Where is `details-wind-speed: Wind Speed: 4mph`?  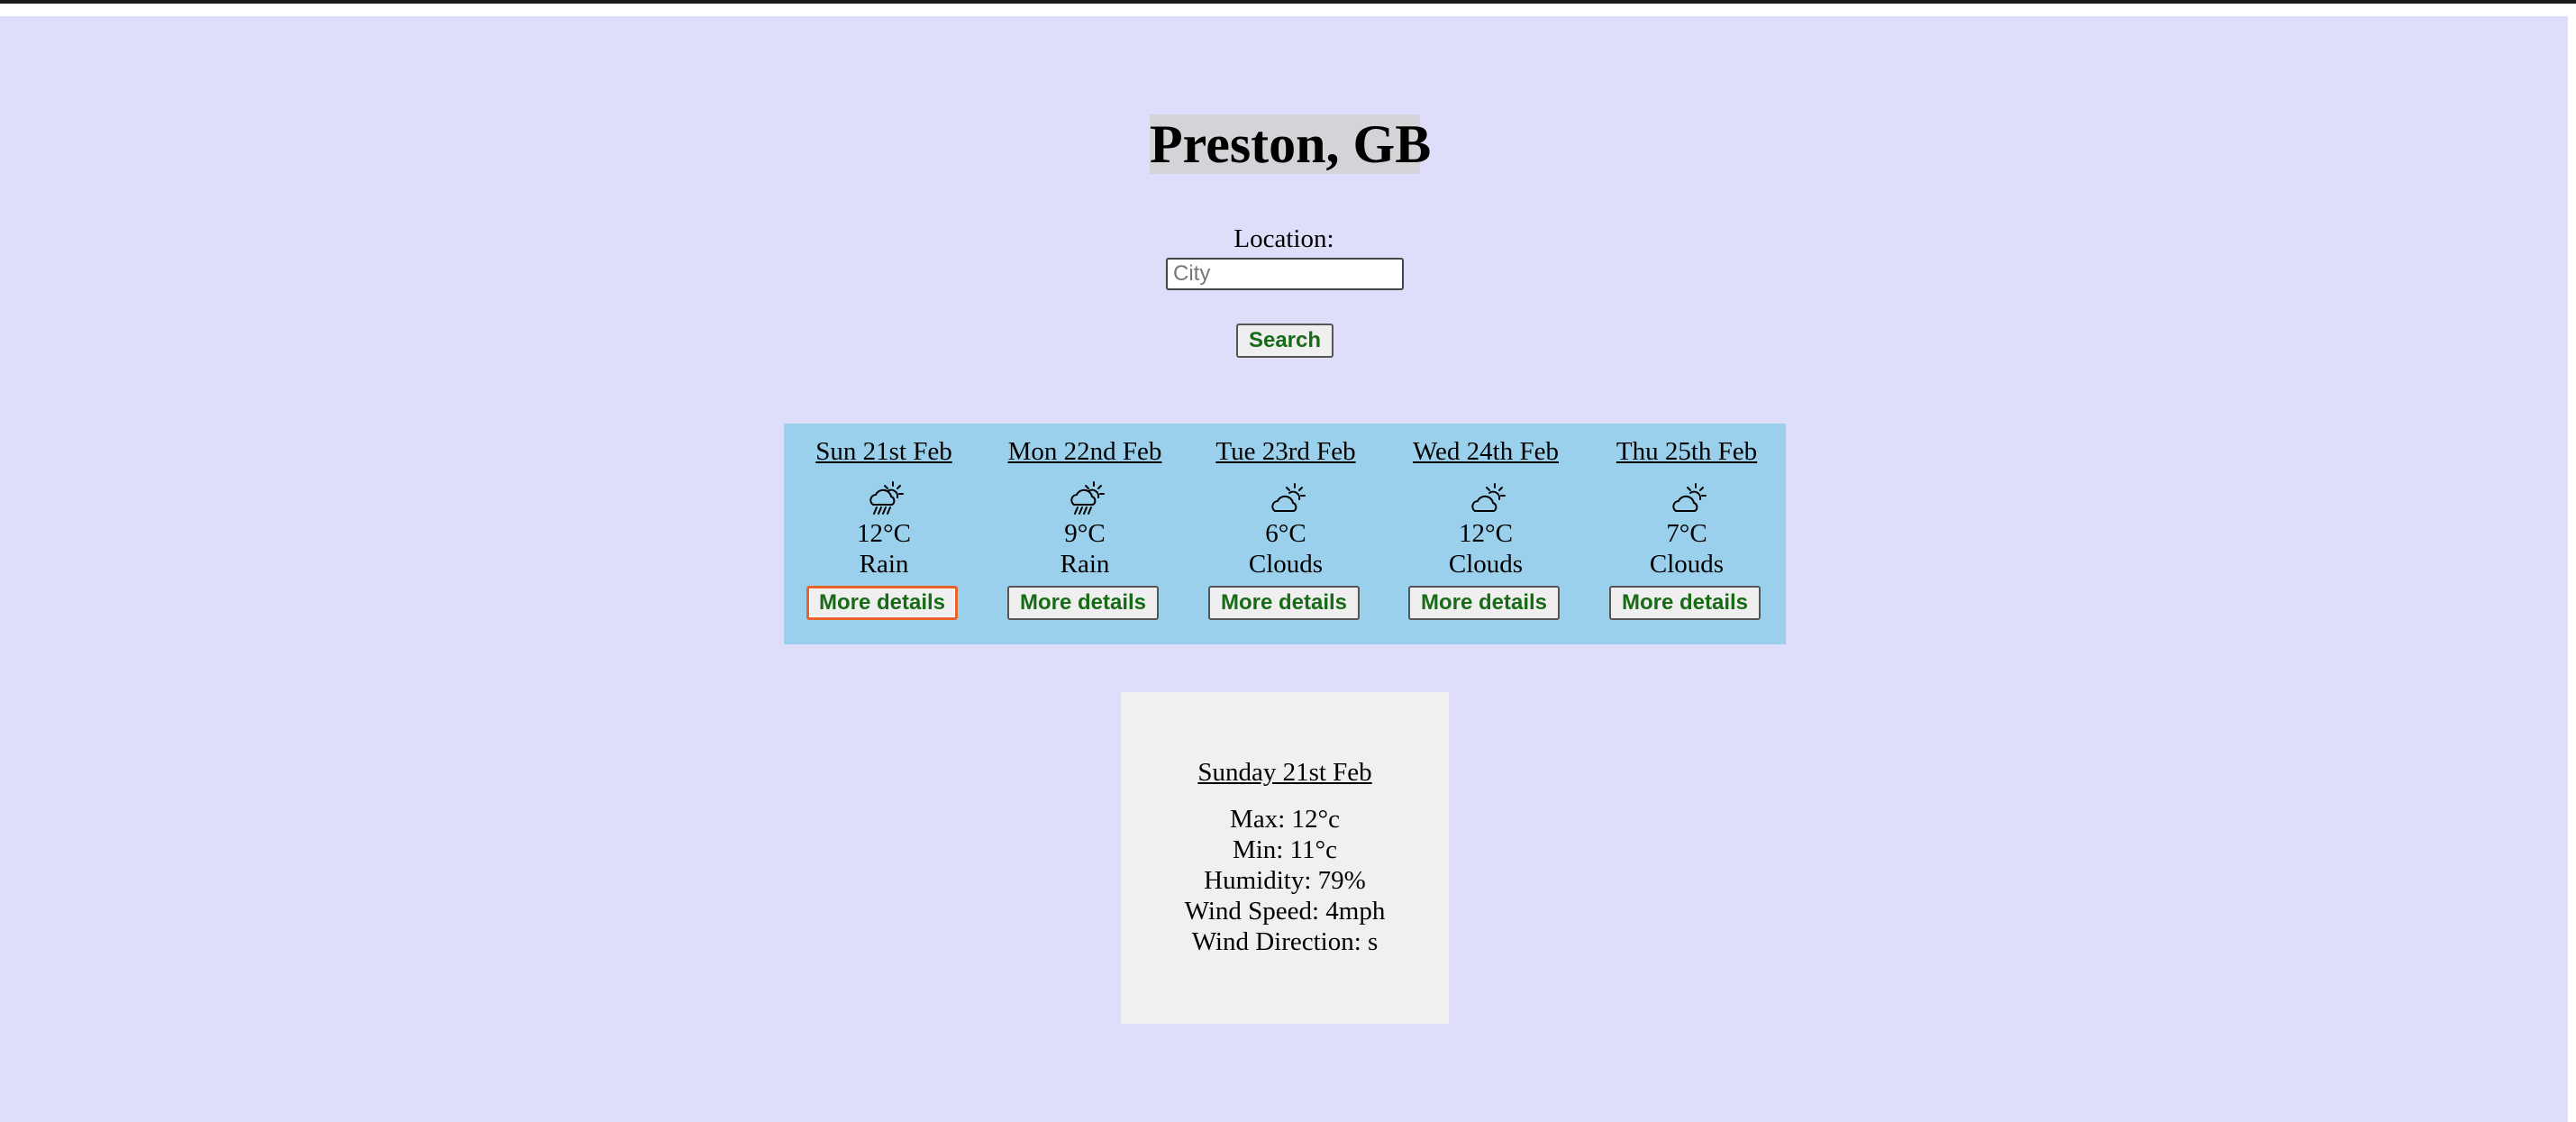 details-wind-speed: Wind Speed: 4mph is located at coordinates (1285, 911).